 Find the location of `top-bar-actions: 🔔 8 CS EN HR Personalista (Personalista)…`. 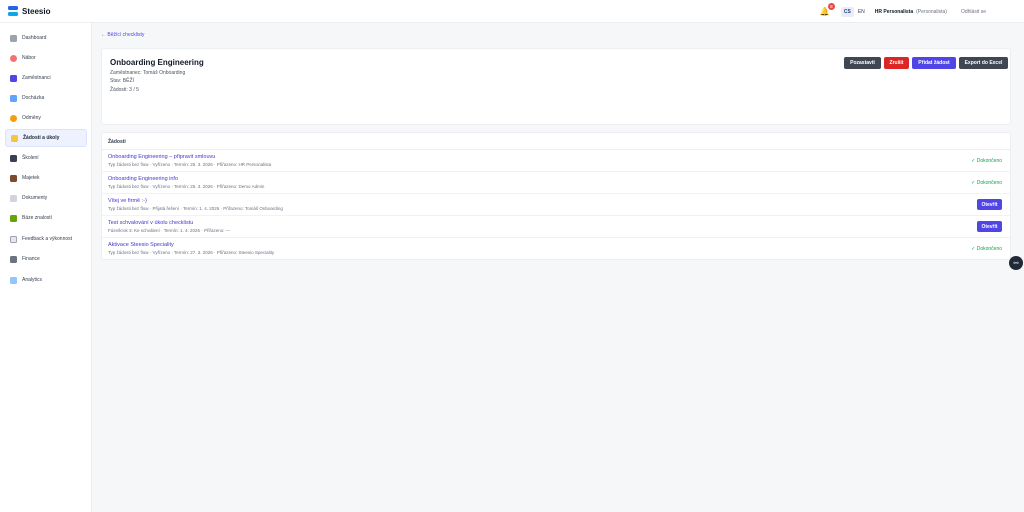

top-bar-actions: 🔔 8 CS EN HR Personalista (Personalista)… is located at coordinates (921, 11).